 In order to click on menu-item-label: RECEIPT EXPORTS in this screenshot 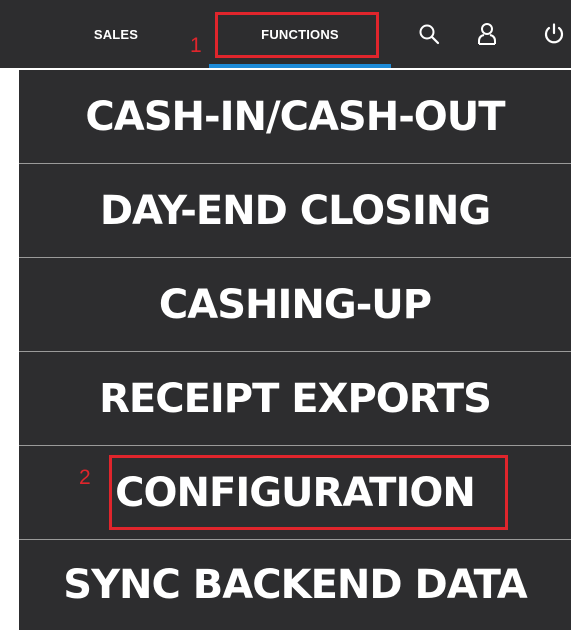, I will do `click(295, 398)`.